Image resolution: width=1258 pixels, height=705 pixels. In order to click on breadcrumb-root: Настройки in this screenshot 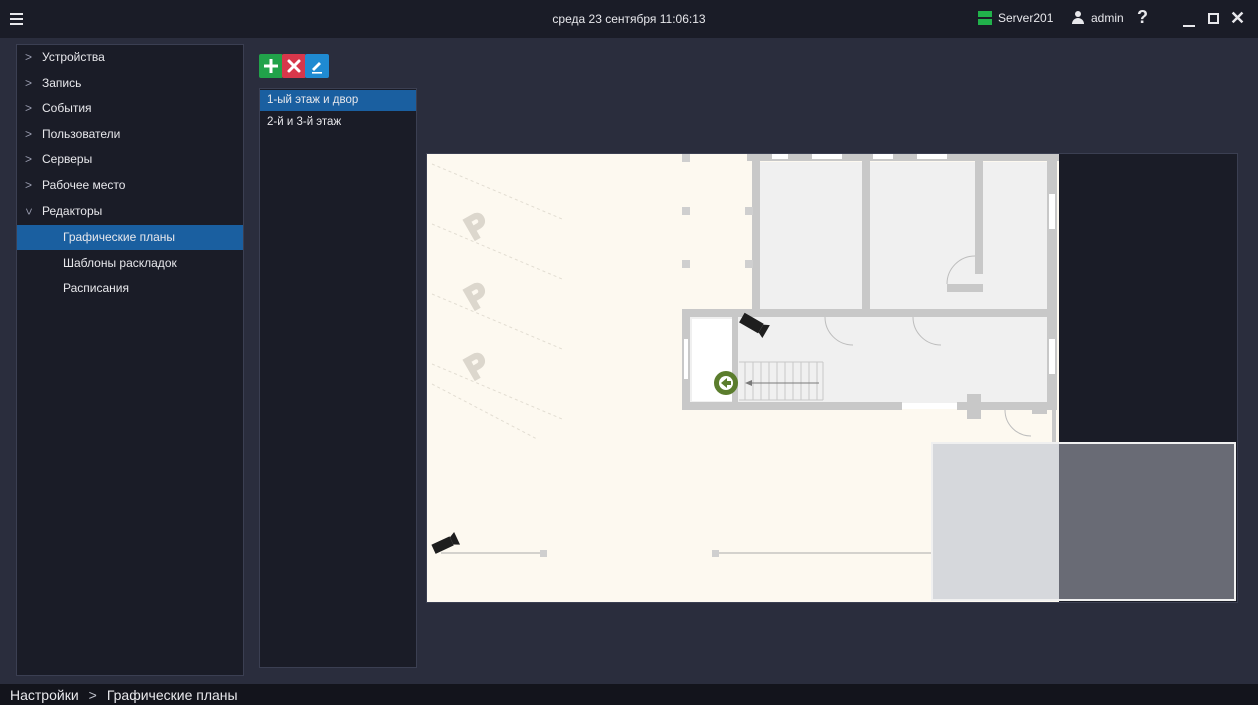, I will do `click(44, 695)`.